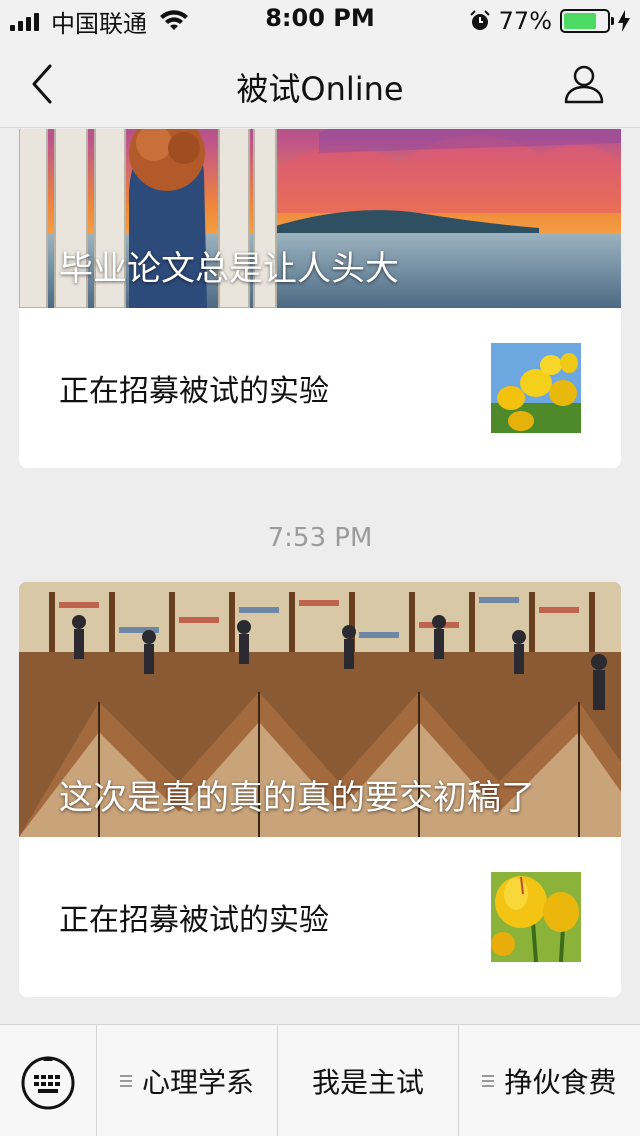 The height and width of the screenshot is (1136, 640). I want to click on menu-item-label: 心理学系, so click(197, 1082).